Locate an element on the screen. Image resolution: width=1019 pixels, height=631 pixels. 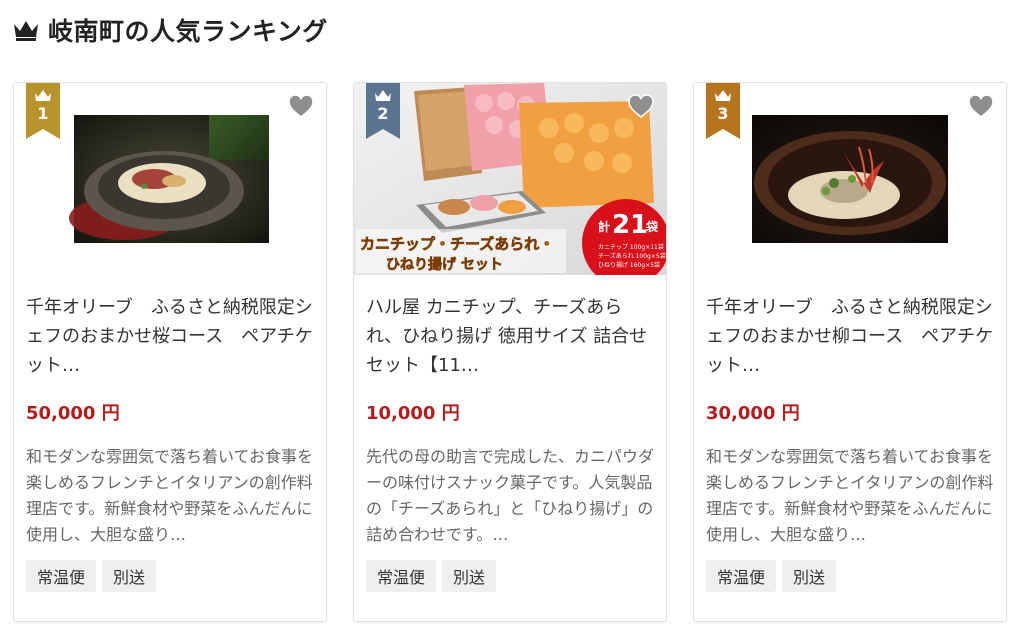
rank-badge: 1 is located at coordinates (43, 111).